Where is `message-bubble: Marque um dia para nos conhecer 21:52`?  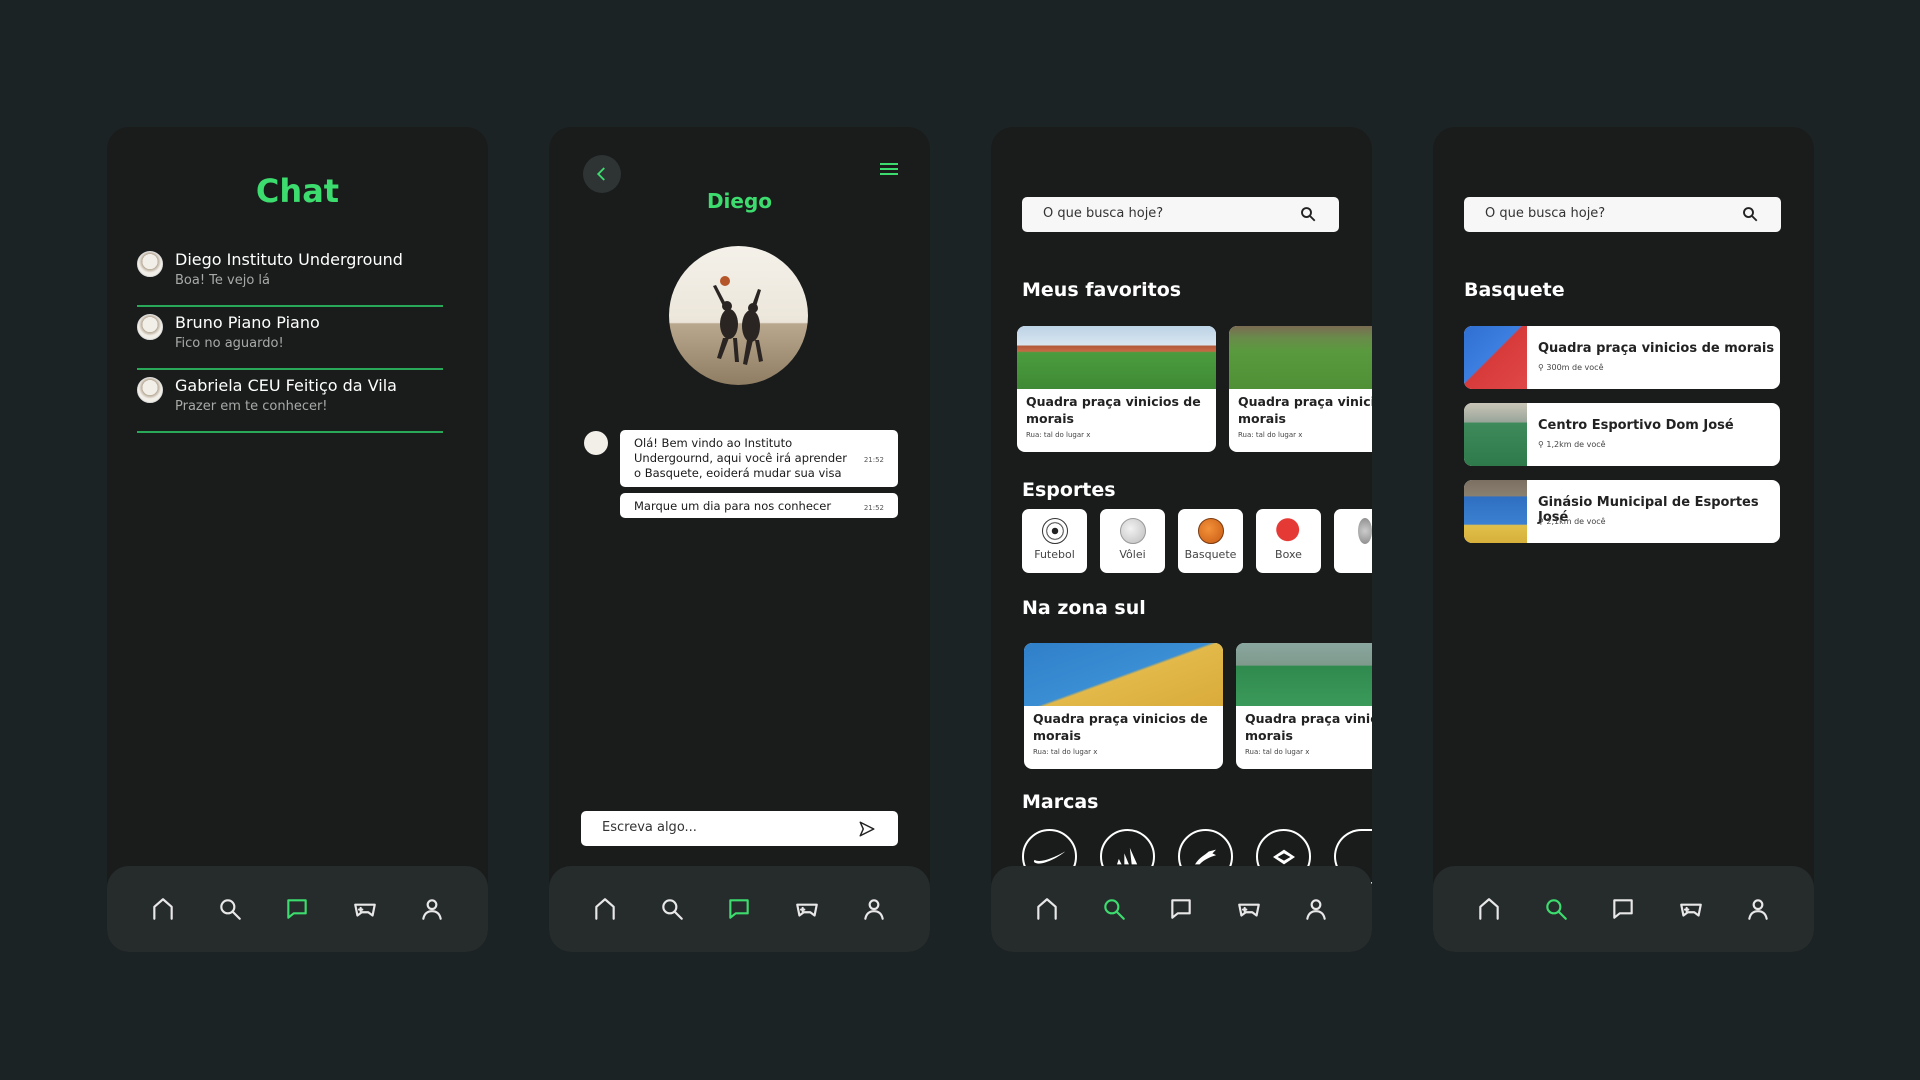
message-bubble: Marque um dia para nos conhecer 21:52 is located at coordinates (759, 505).